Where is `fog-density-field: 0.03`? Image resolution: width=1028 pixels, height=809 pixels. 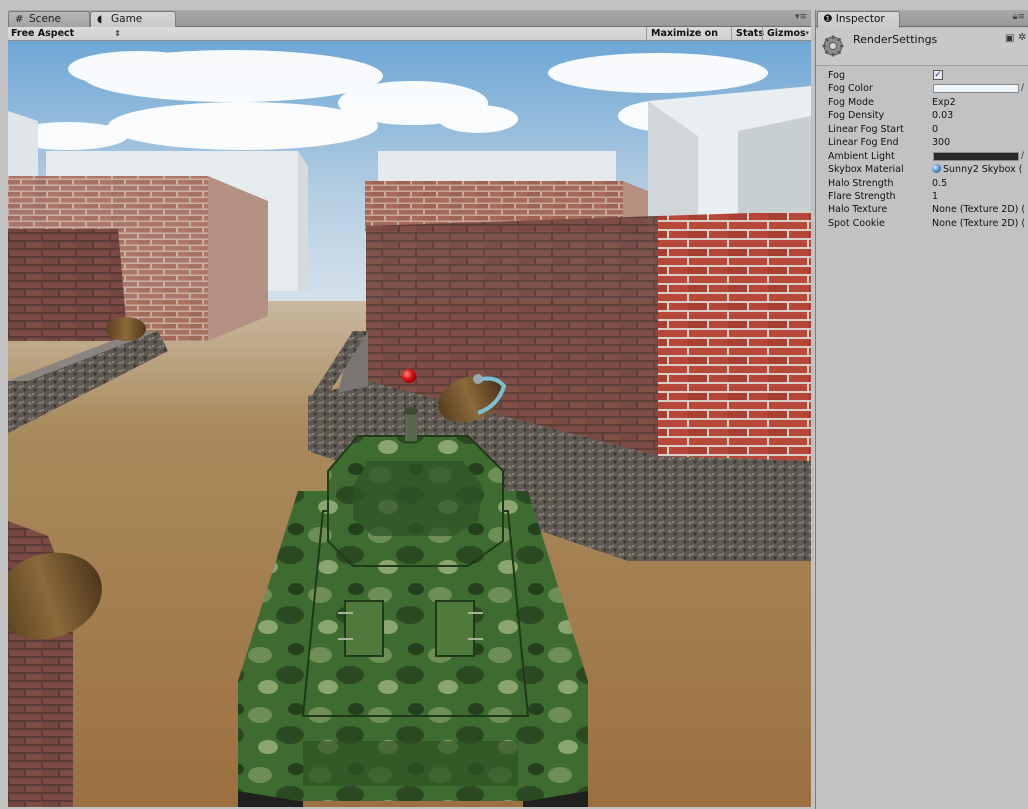
fog-density-field: 0.03 is located at coordinates (980, 115).